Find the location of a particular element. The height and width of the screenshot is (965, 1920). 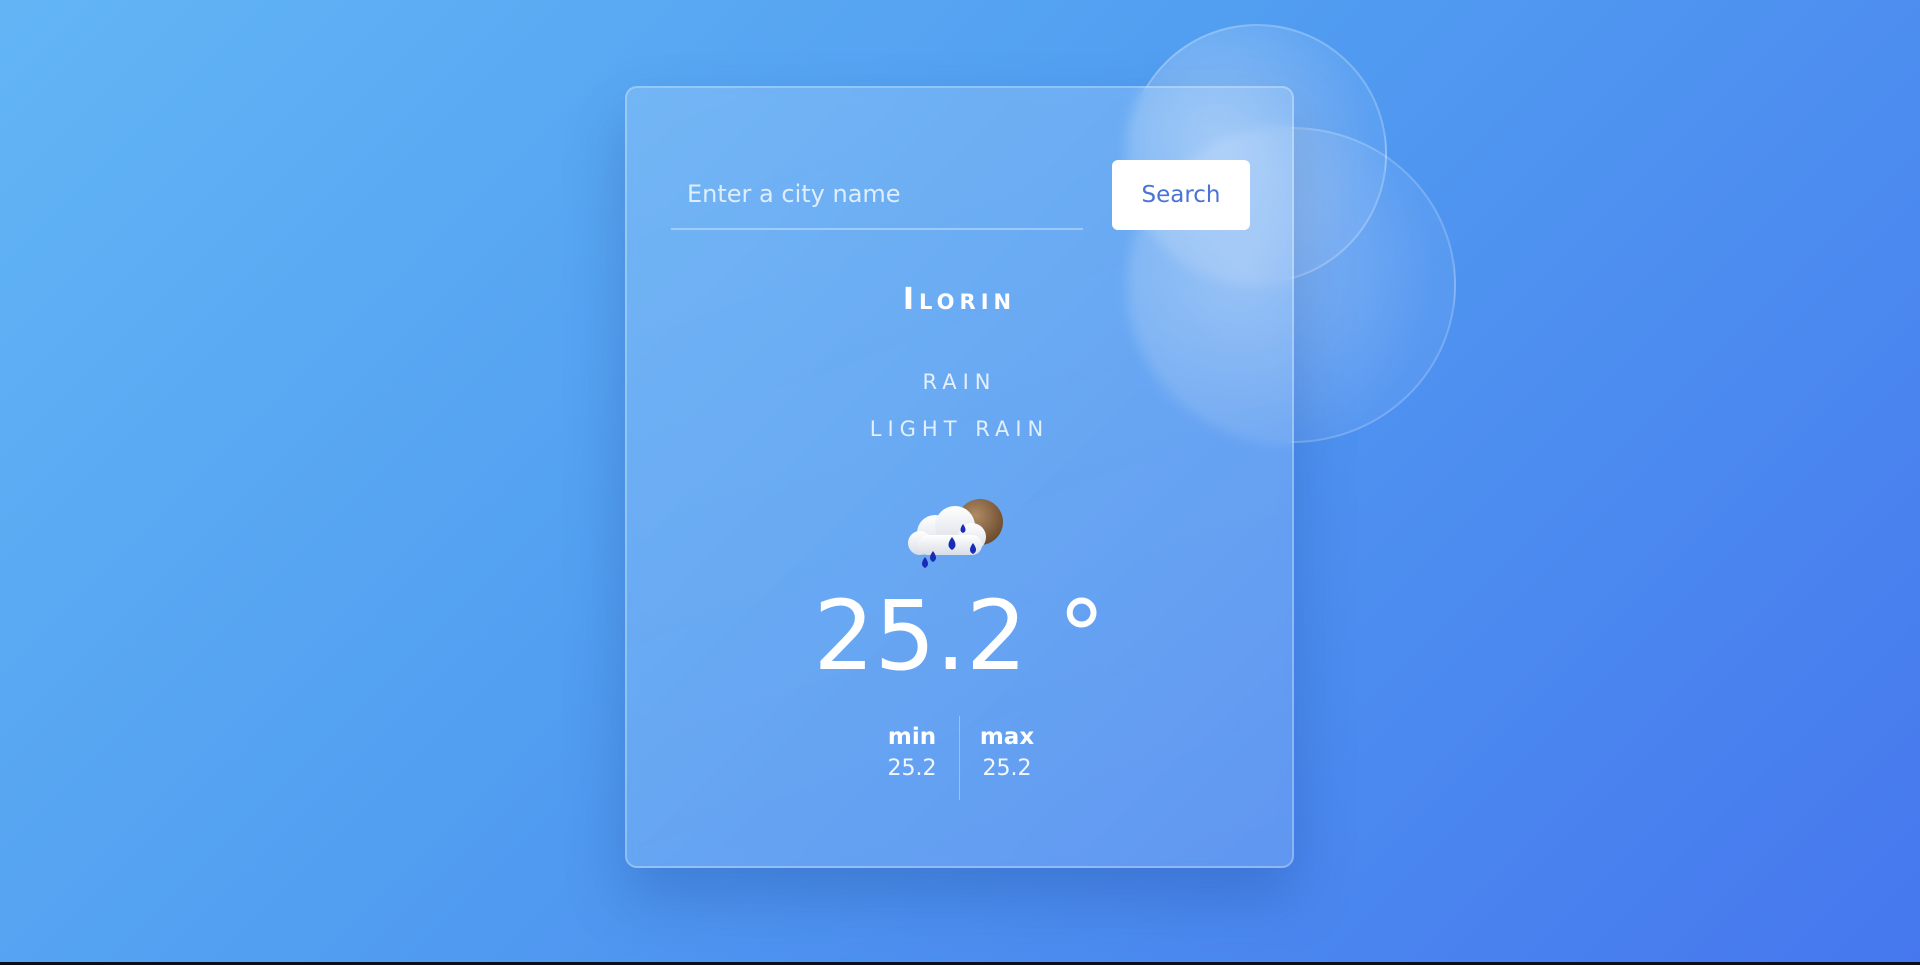

min-label: min is located at coordinates (912, 737).